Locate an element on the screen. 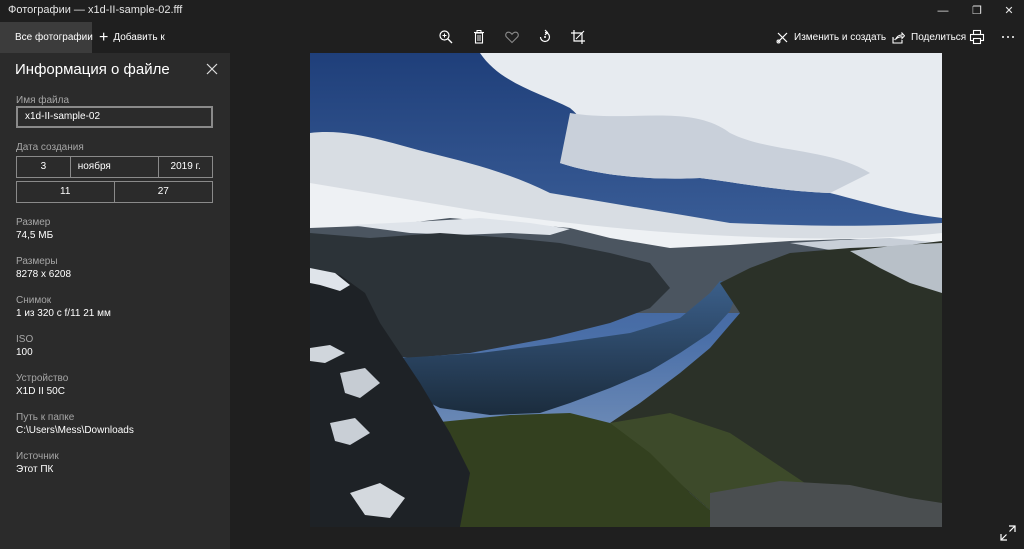  window-title: Фотографии — x1d-II-sample-02.fff is located at coordinates (95, 10).